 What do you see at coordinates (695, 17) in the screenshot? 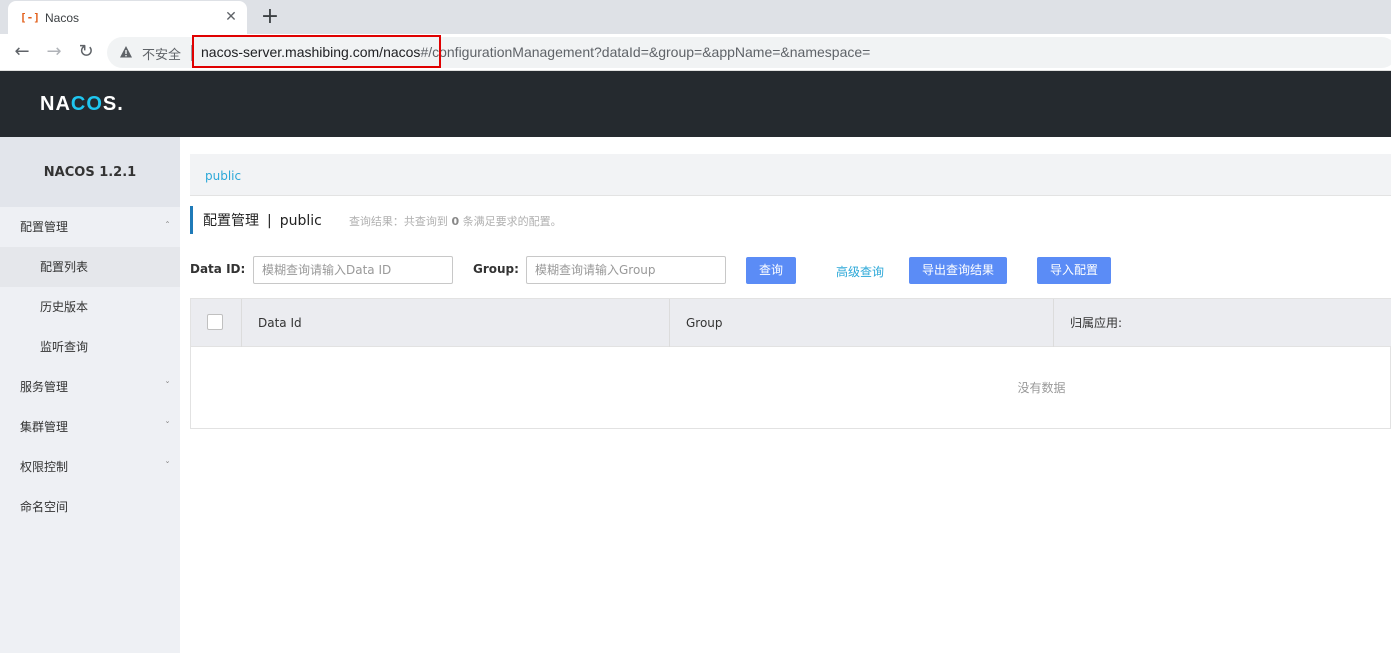
I see `browser-tab-strip: [-] Nacos ✕ +` at bounding box center [695, 17].